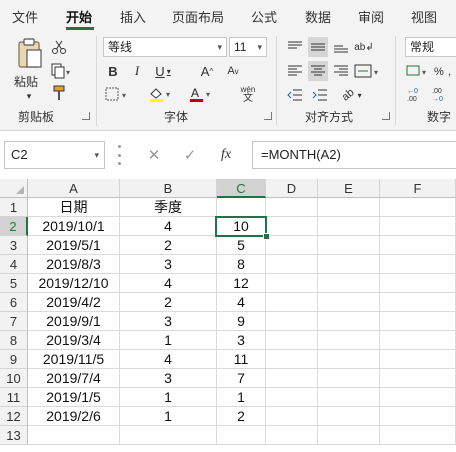  I want to click on underline-icon: U ▾, so click(163, 71).